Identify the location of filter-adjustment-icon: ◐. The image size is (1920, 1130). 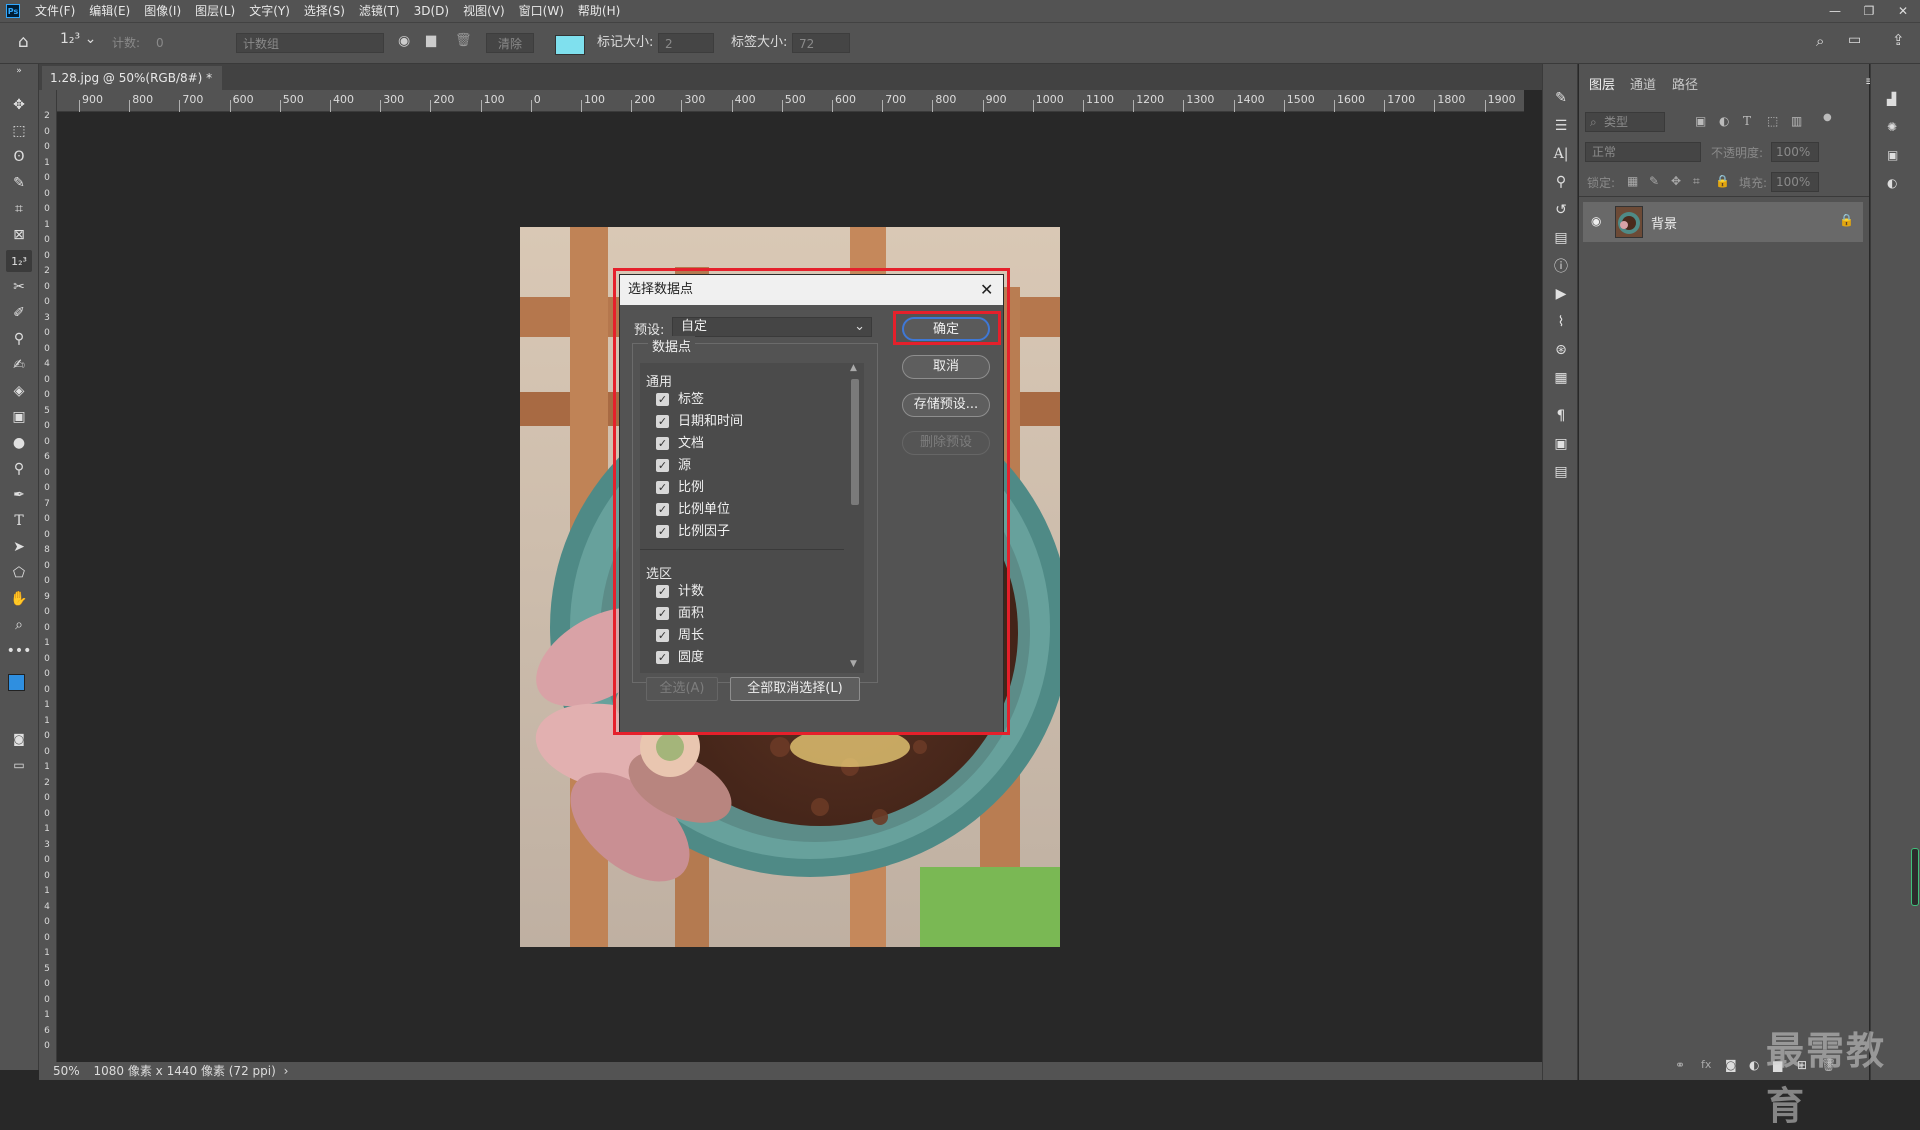
(1724, 121).